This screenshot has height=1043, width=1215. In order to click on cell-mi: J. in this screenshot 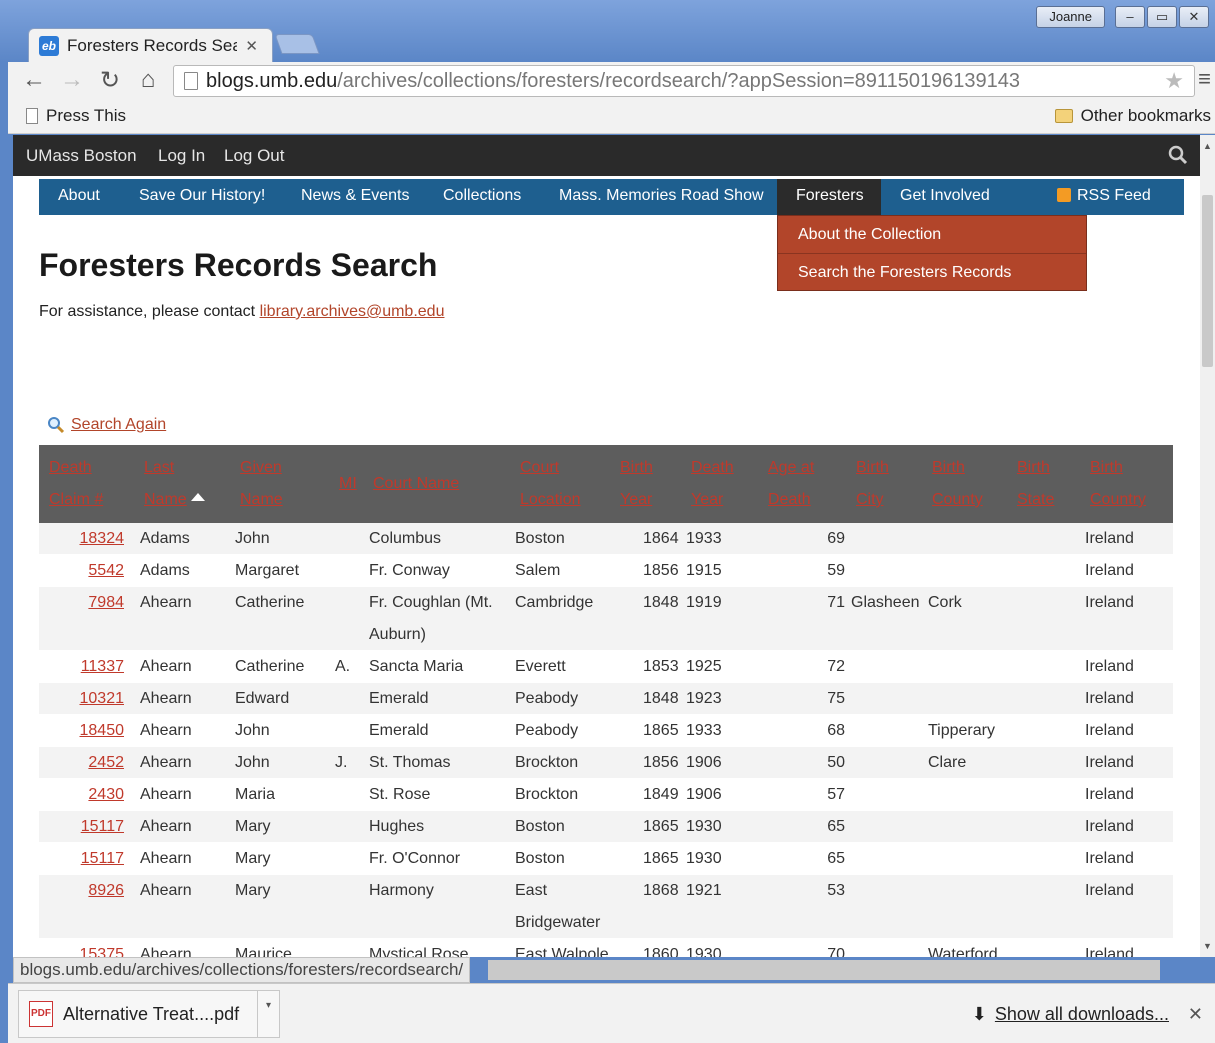, I will do `click(341, 762)`.